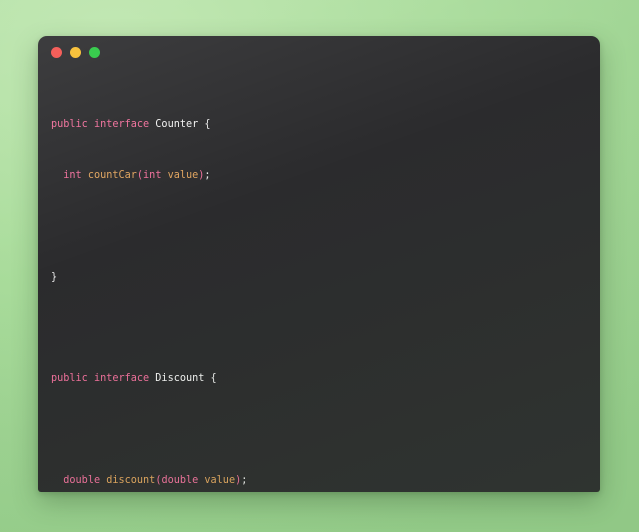 This screenshot has height=532, width=639. Describe the element at coordinates (180, 379) in the screenshot. I see `type-discount: Discount` at that location.